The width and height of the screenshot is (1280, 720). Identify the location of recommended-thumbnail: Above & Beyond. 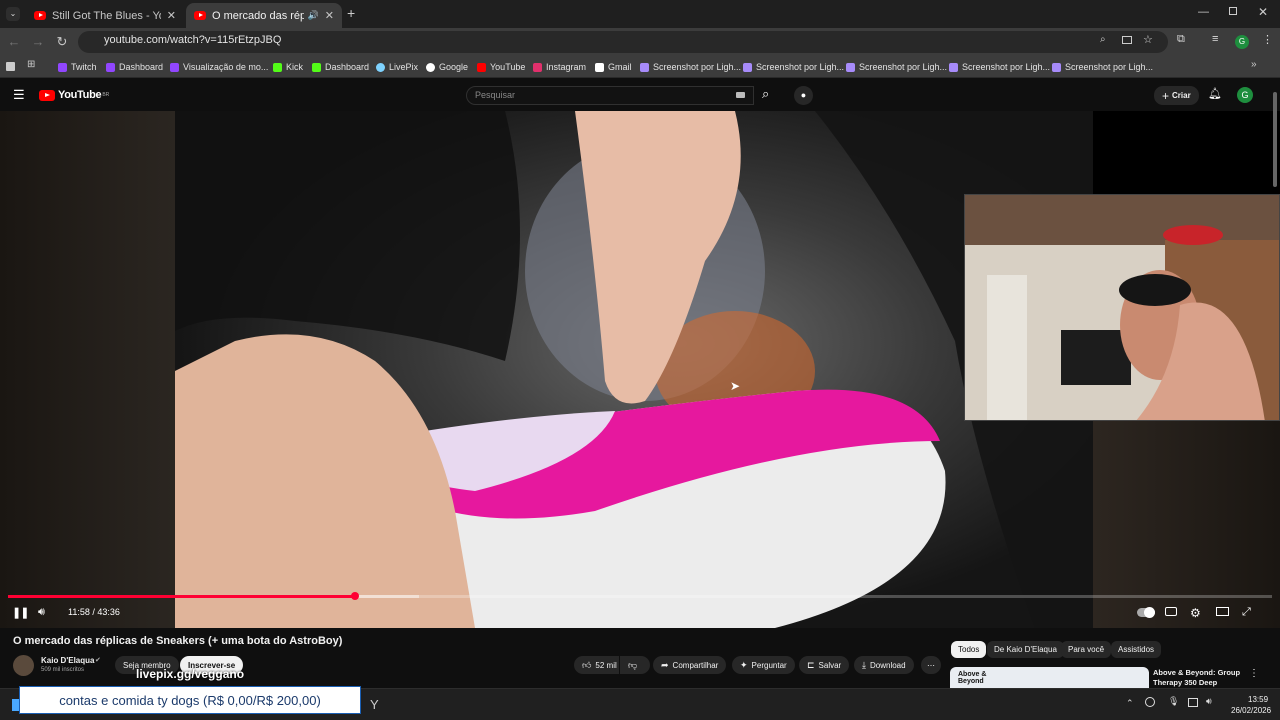
(1049, 677).